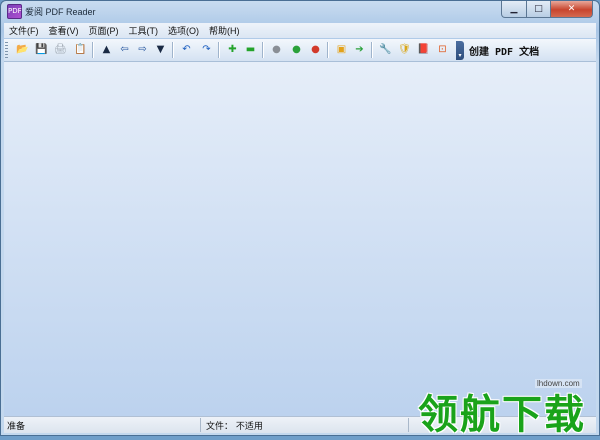 This screenshot has width=600, height=440. Describe the element at coordinates (160, 49) in the screenshot. I see `last-page-icon: ▼` at that location.